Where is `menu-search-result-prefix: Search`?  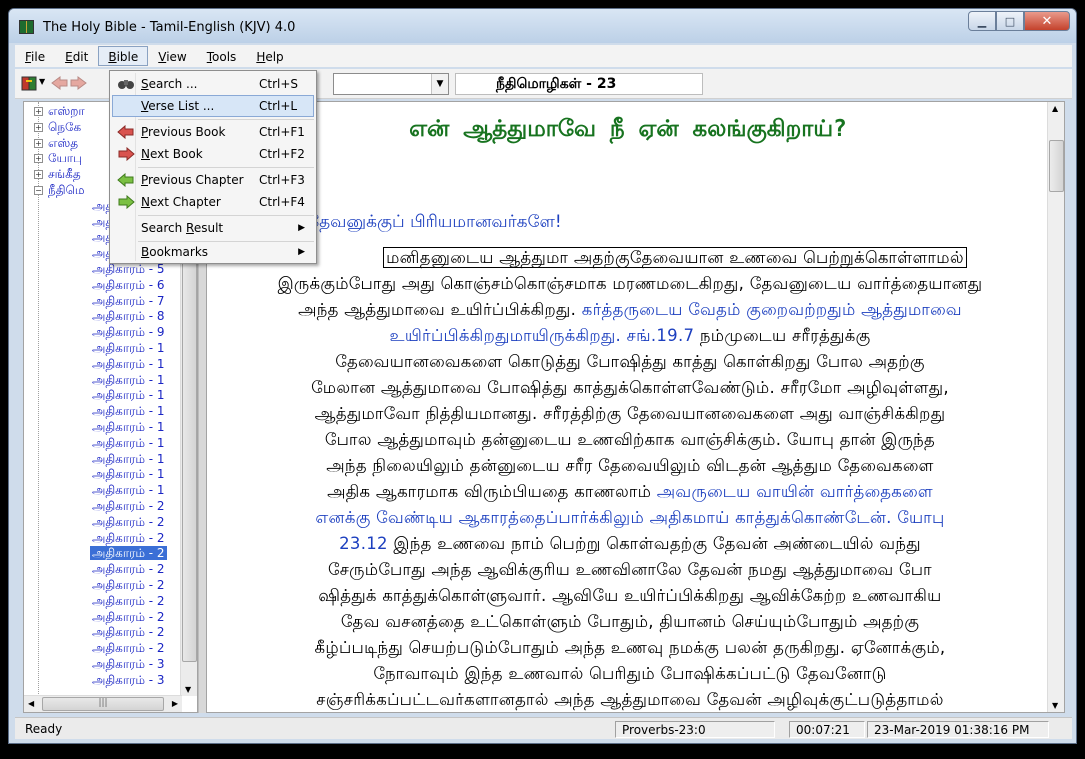
menu-search-result-prefix: Search is located at coordinates (164, 228).